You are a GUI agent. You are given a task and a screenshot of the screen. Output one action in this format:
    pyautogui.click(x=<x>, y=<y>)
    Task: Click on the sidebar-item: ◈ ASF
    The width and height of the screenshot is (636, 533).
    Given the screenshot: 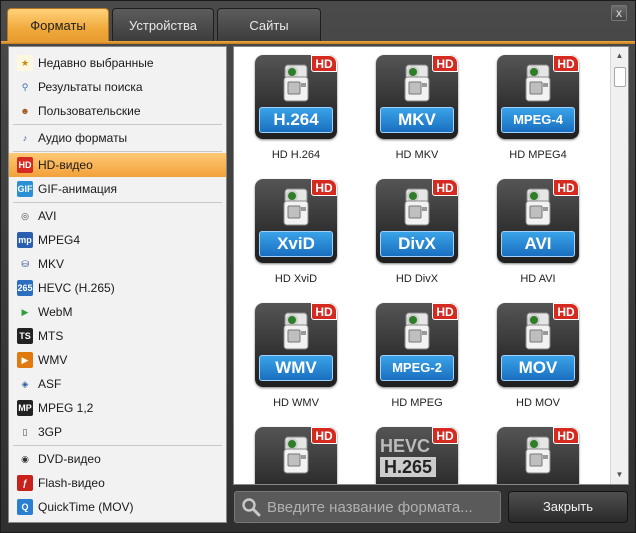 What is the action you would take?
    pyautogui.click(x=117, y=384)
    